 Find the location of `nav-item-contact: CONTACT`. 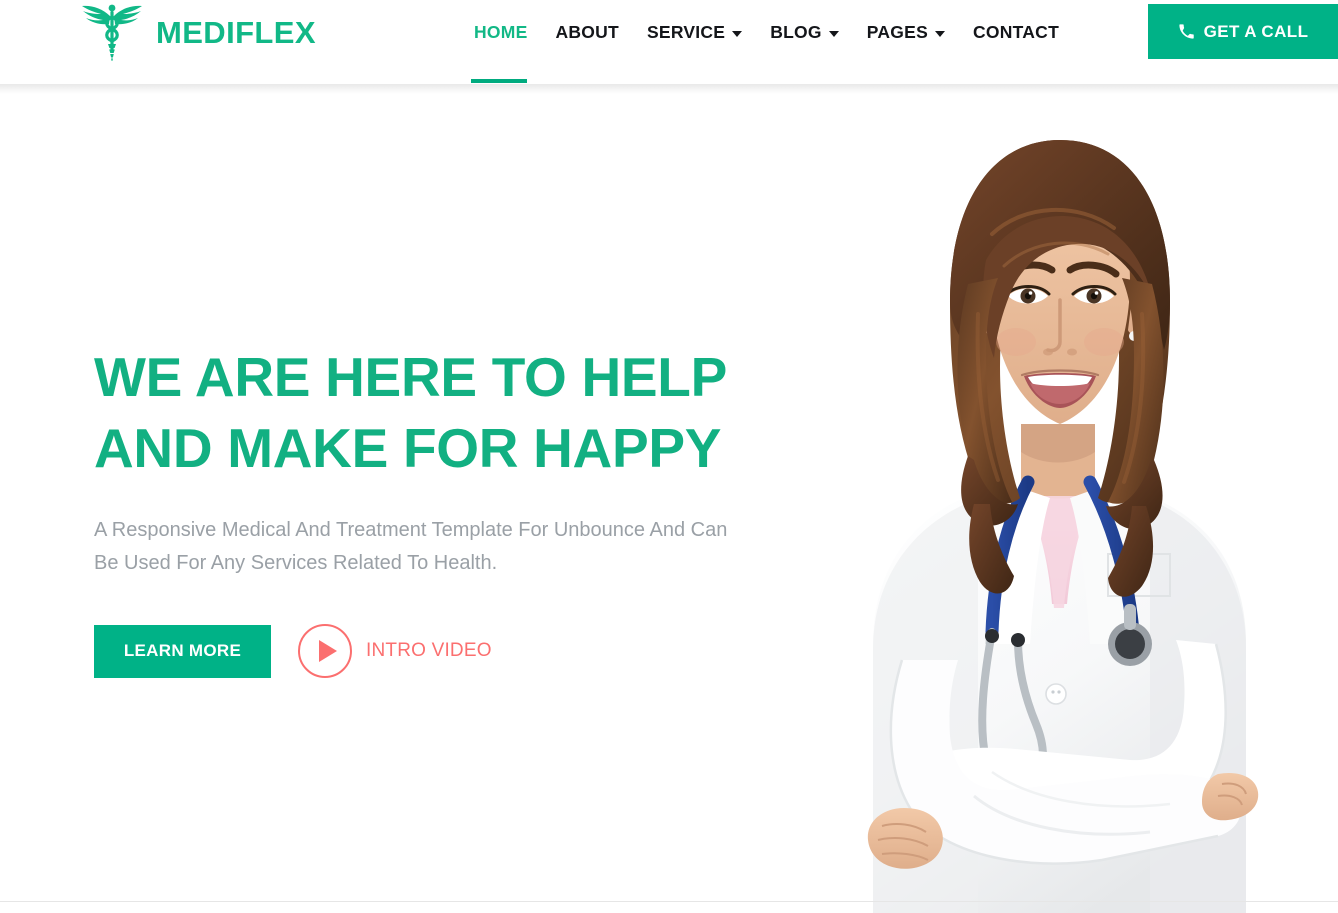

nav-item-contact: CONTACT is located at coordinates (1016, 32).